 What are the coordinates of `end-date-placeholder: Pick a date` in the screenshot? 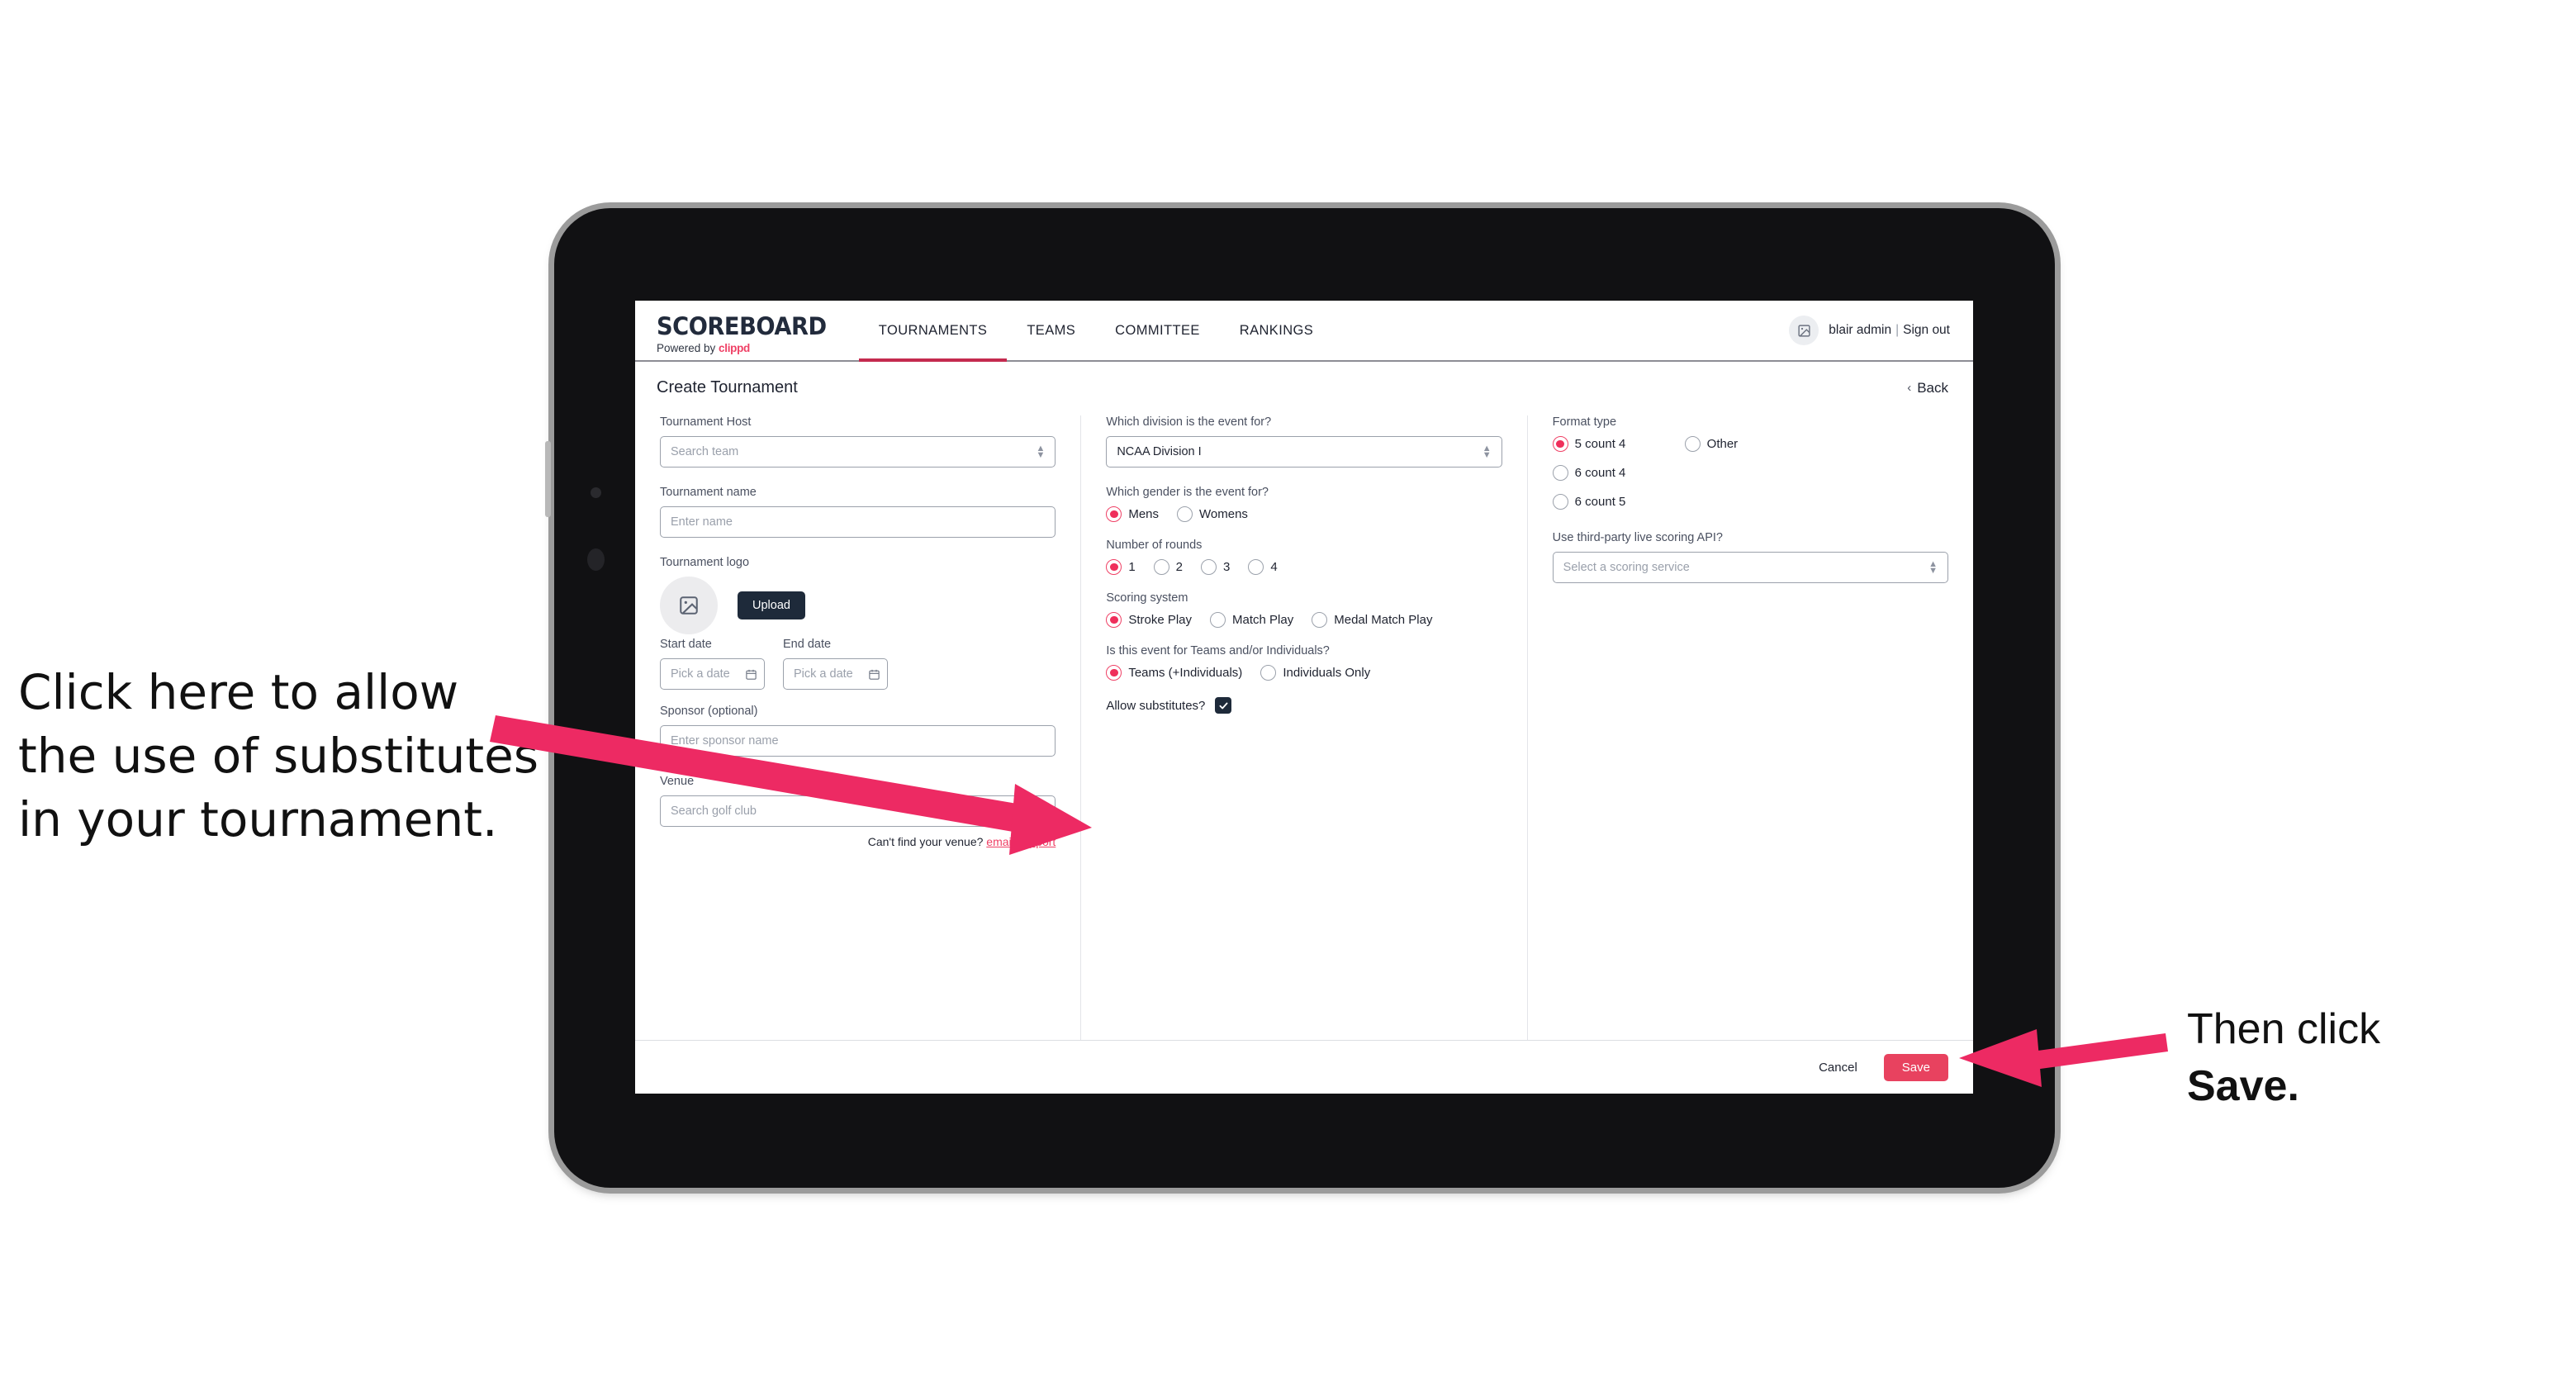 It's located at (823, 674).